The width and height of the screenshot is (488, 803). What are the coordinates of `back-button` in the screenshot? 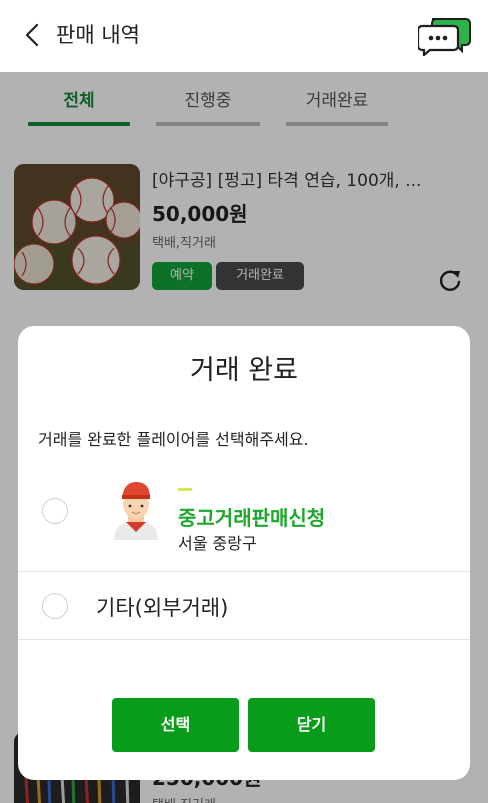 It's located at (32, 35).